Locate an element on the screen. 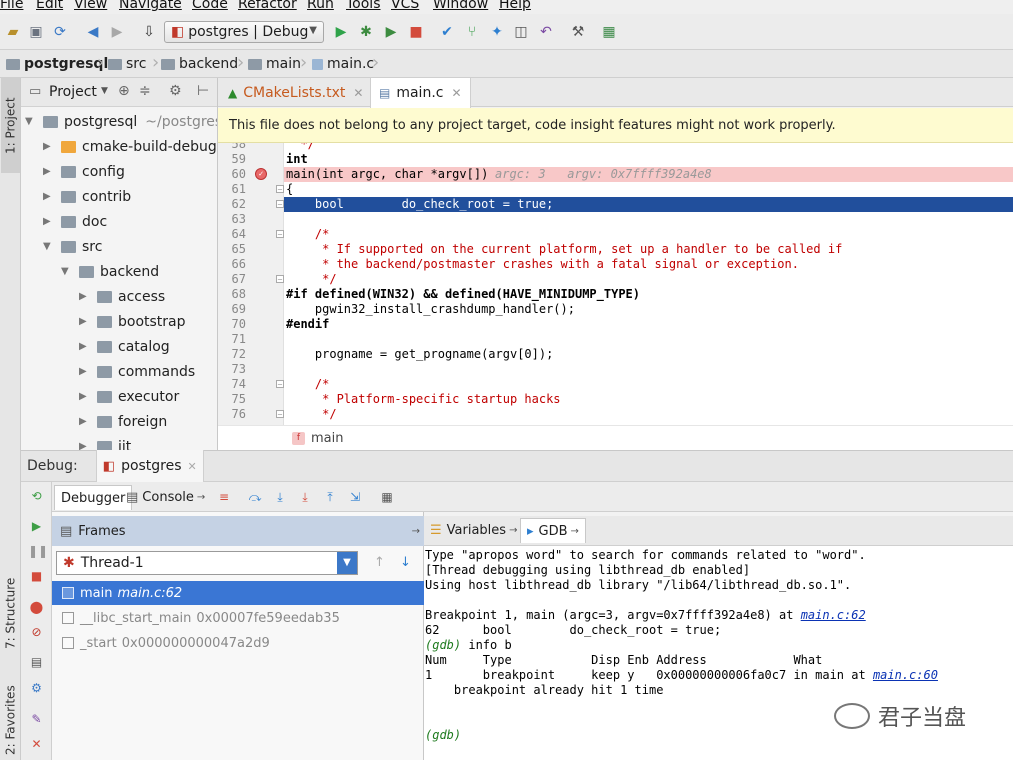 The width and height of the screenshot is (1013, 760). breadcrumb-item: src is located at coordinates (127, 64).